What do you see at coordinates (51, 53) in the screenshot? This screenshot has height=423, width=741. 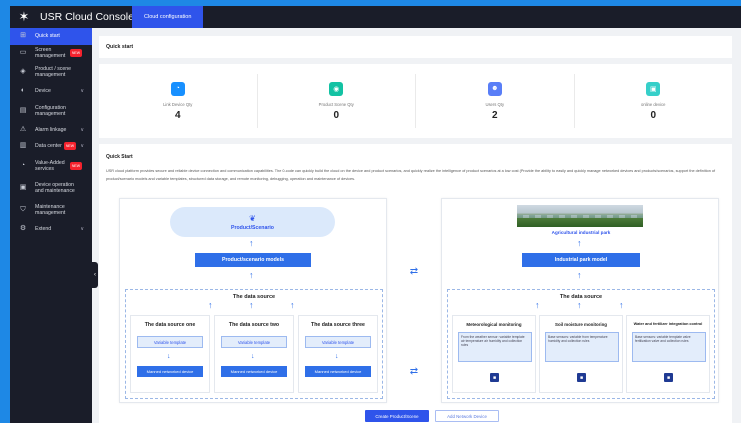 I see `sidebar-item-screen-management: ▭ Screen management NEW` at bounding box center [51, 53].